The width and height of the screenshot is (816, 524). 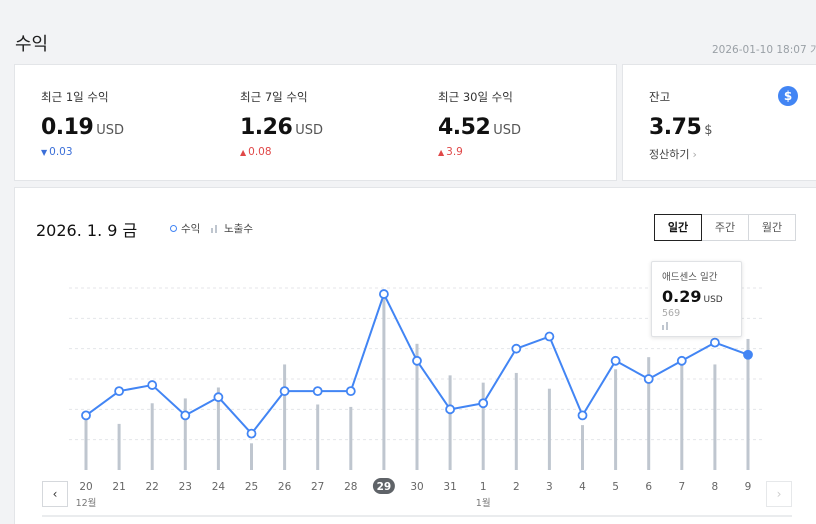 I want to click on balance-card: 잔고 3.75 $ 정산하기 › $, so click(x=719, y=122).